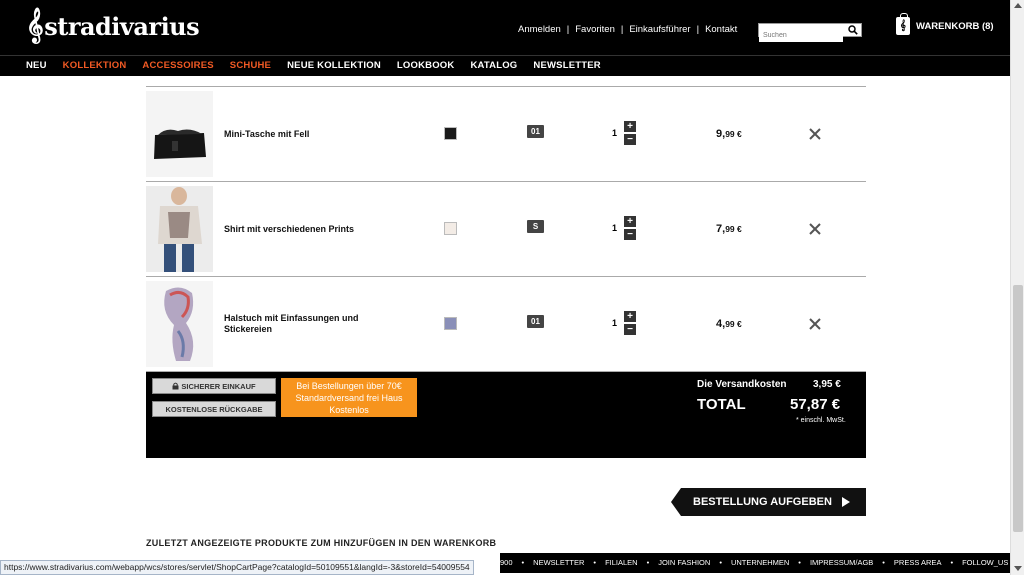 The height and width of the screenshot is (575, 1024). I want to click on play-arrow-icon, so click(845, 502).